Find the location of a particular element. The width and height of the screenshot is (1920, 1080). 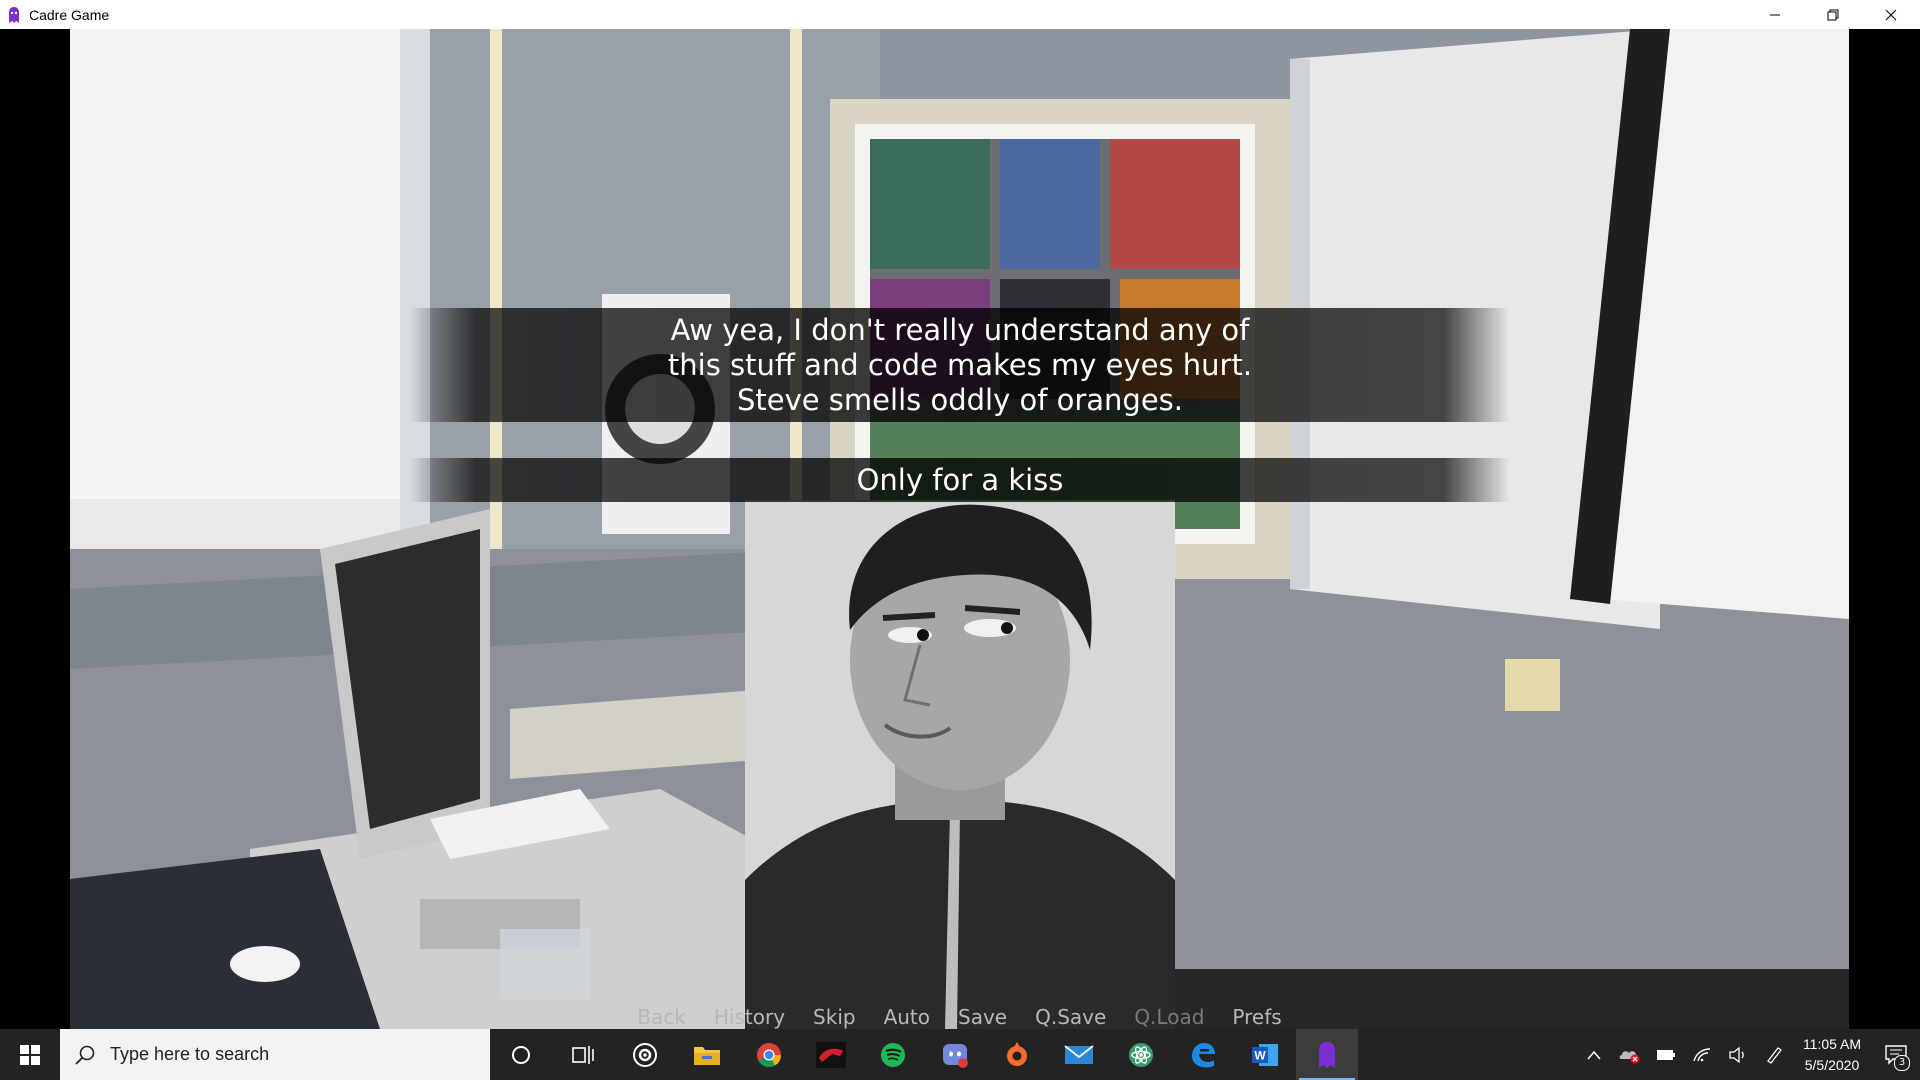

close-button is located at coordinates (1891, 14).